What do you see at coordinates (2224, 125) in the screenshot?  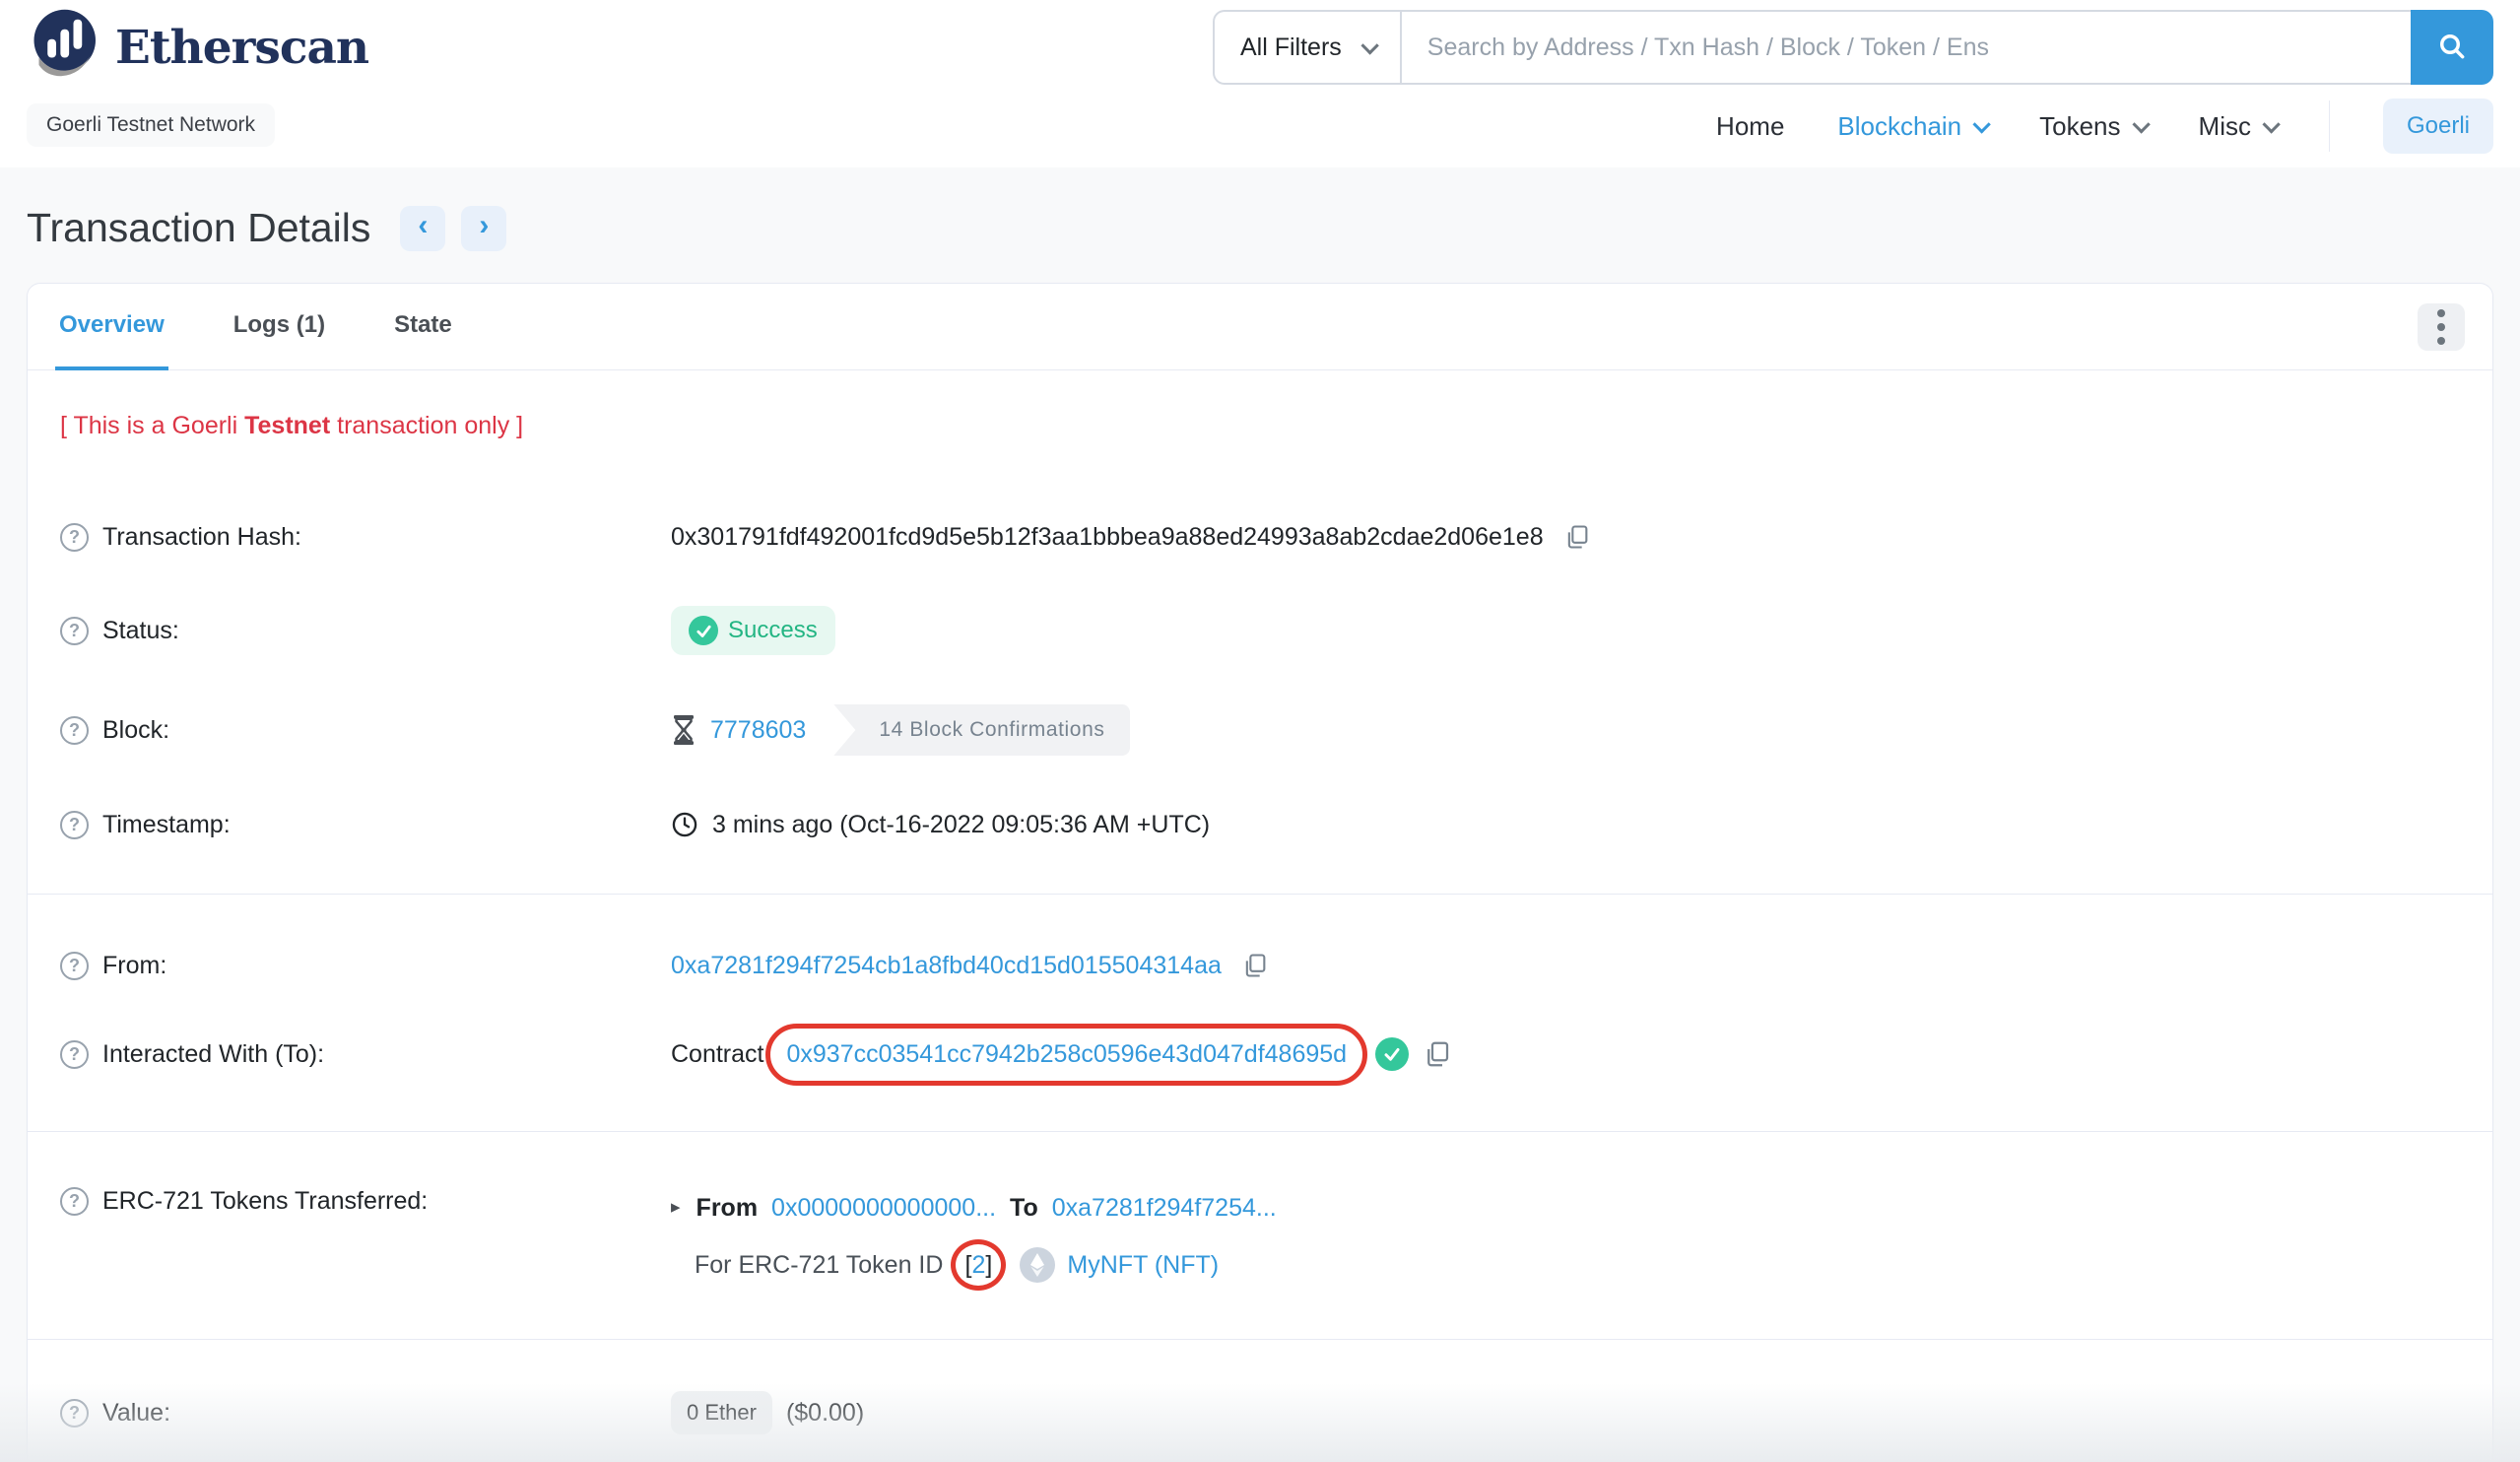 I see `nav-misc-label: Misc` at bounding box center [2224, 125].